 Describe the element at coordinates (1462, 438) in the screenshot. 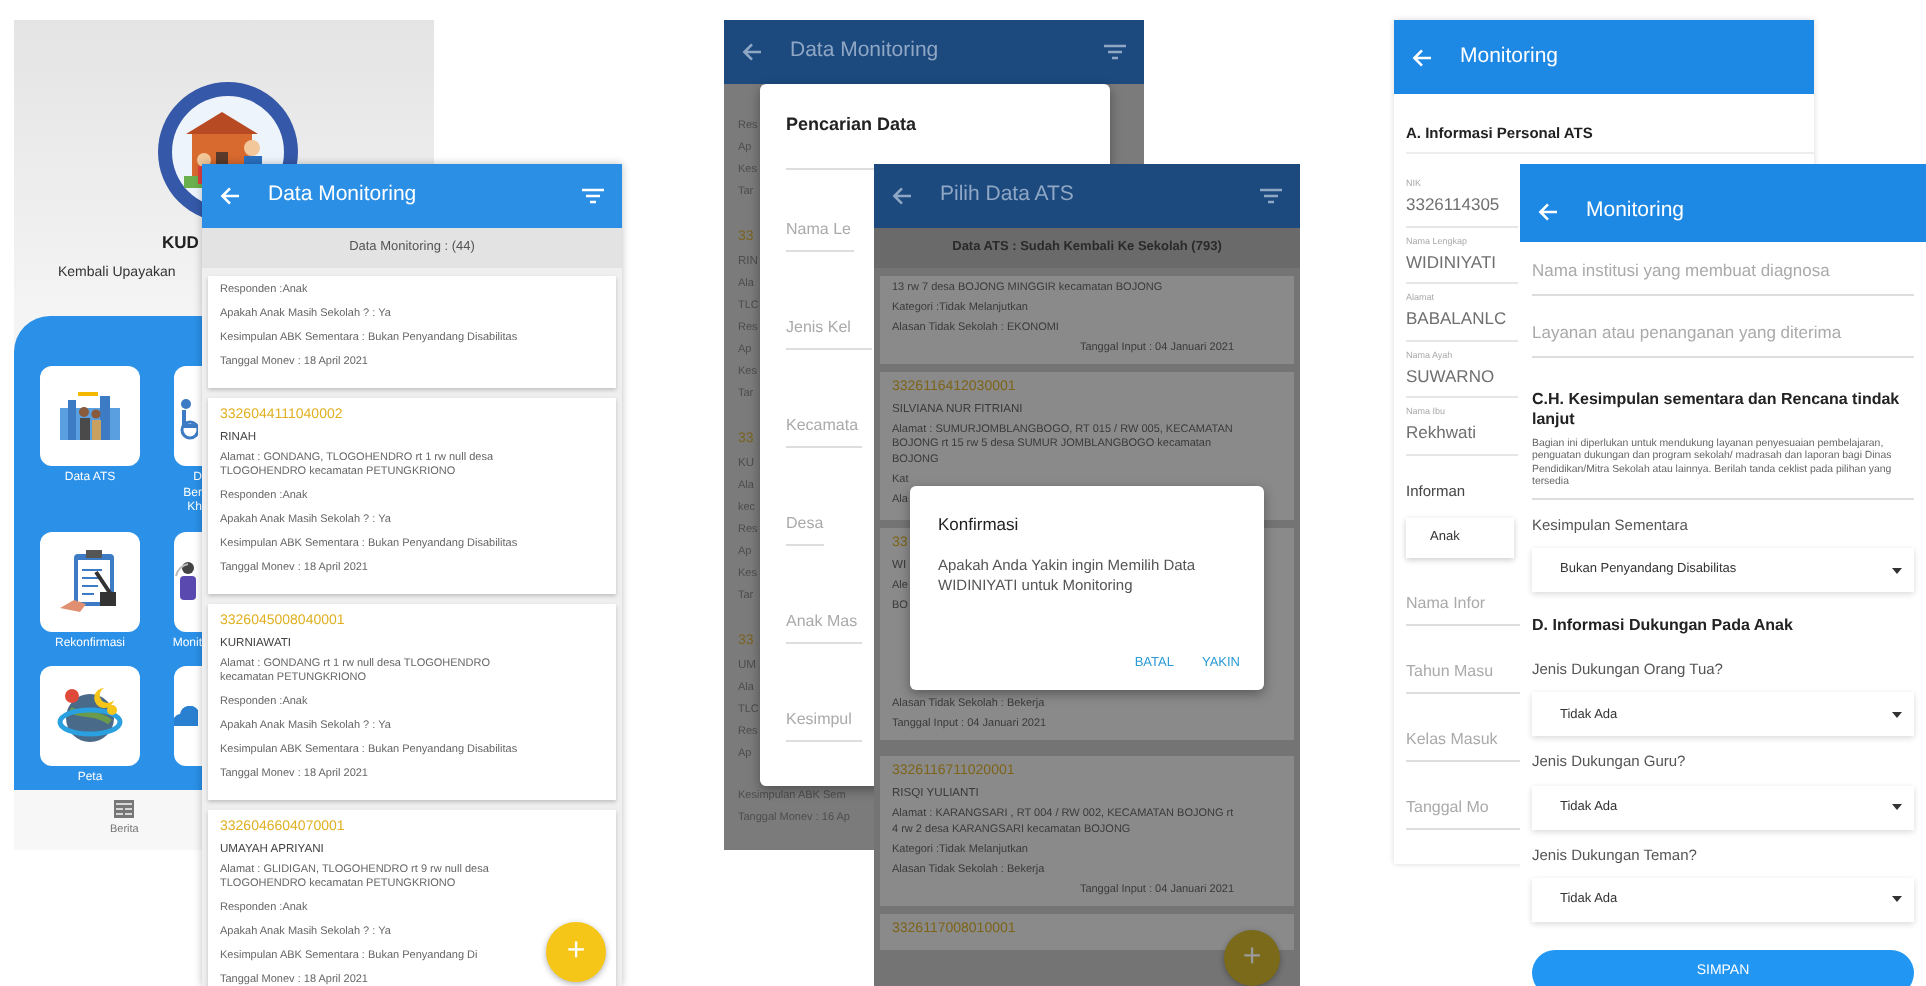

I see `field-value: Rekhwati` at that location.